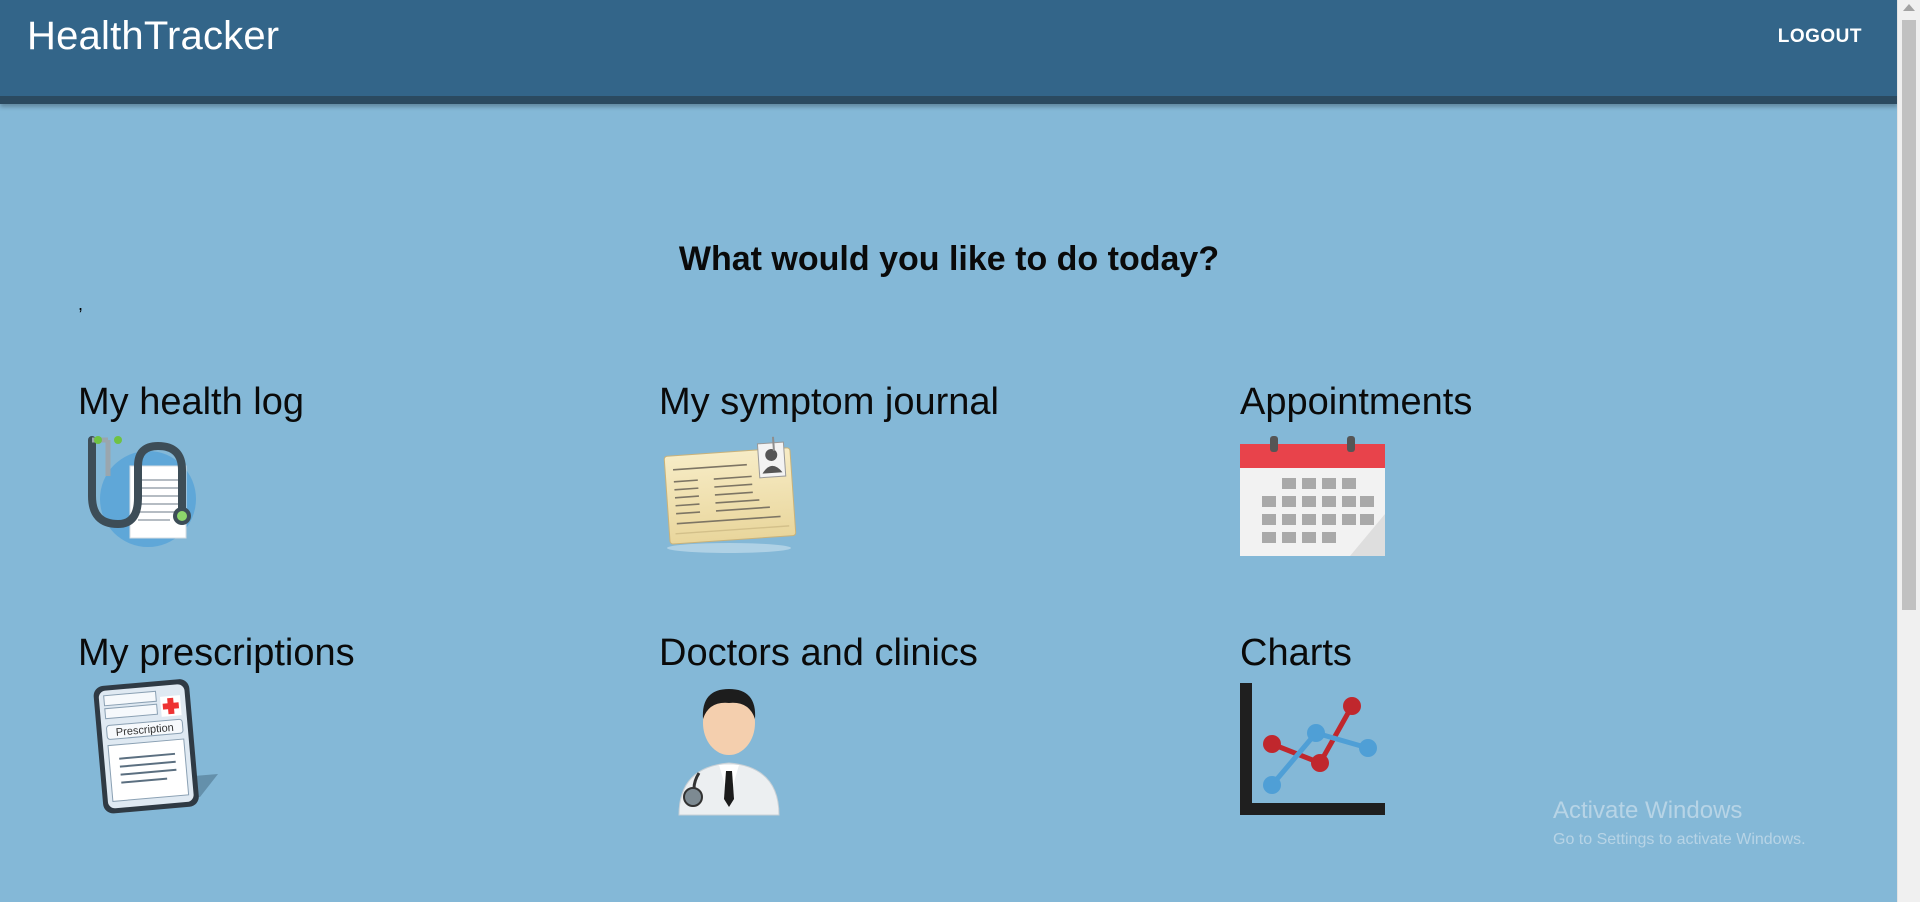  Describe the element at coordinates (829, 402) in the screenshot. I see `tile-label: My symptom journal` at that location.